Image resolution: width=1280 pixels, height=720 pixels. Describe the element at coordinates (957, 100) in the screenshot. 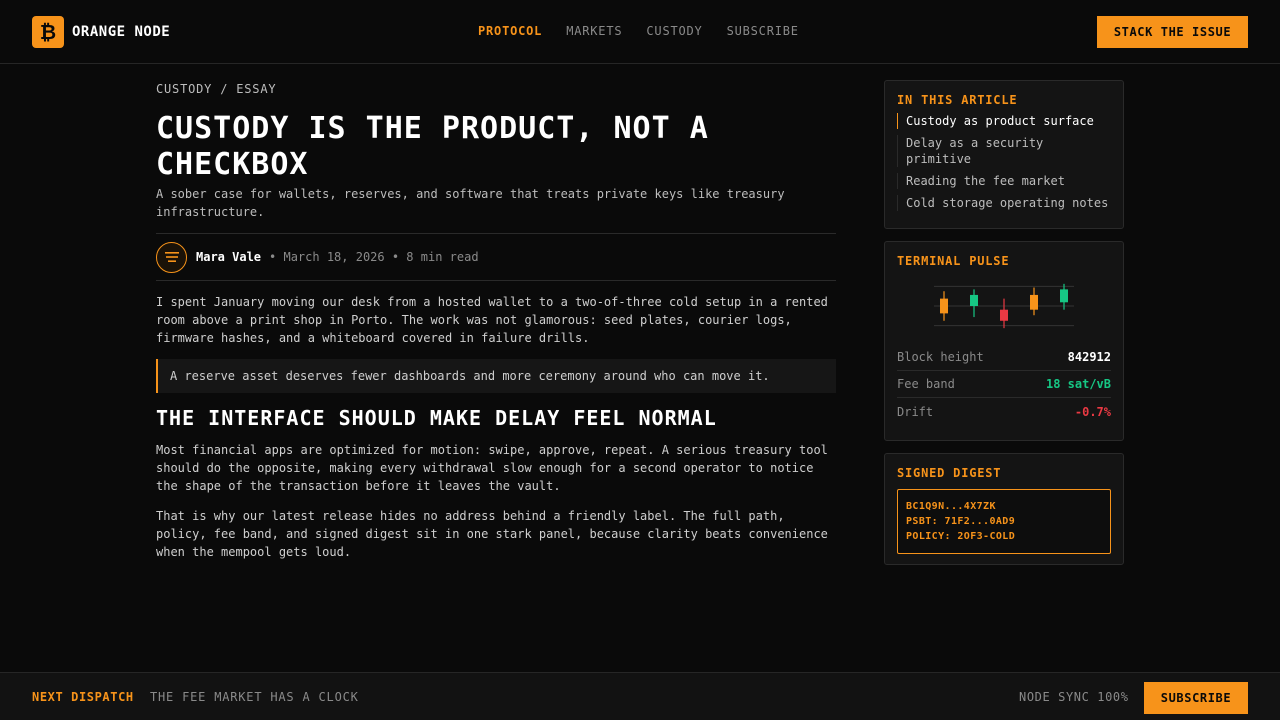

I see `toc-title: IN THIS ARTICLE` at that location.